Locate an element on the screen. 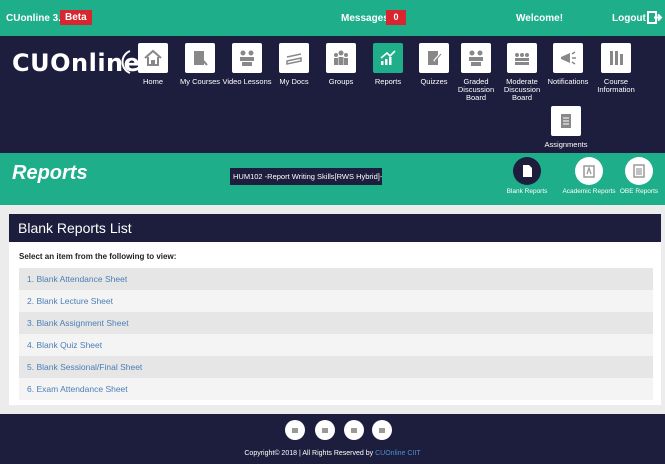  nav-label: Graded Discussion Board is located at coordinates (476, 89).